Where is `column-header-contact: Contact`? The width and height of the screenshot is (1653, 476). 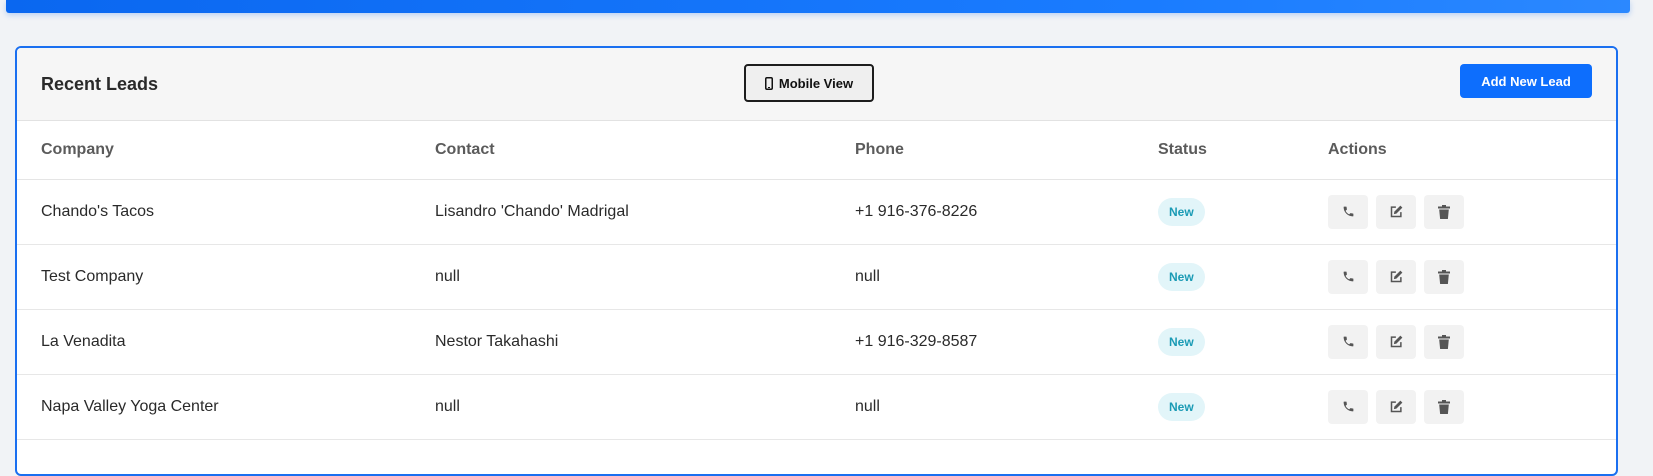
column-header-contact: Contact is located at coordinates (621, 150).